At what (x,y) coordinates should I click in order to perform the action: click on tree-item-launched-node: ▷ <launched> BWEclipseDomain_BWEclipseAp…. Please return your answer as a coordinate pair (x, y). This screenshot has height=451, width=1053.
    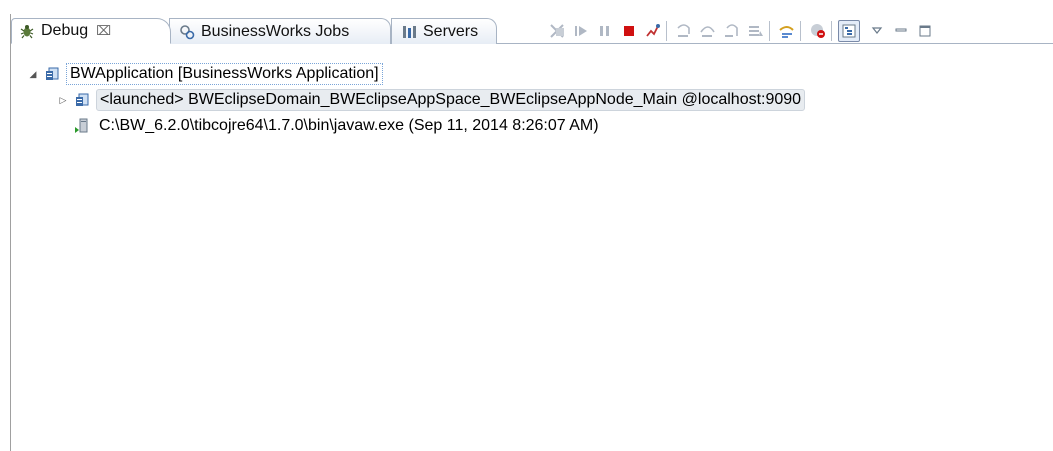
    Looking at the image, I should click on (431, 100).